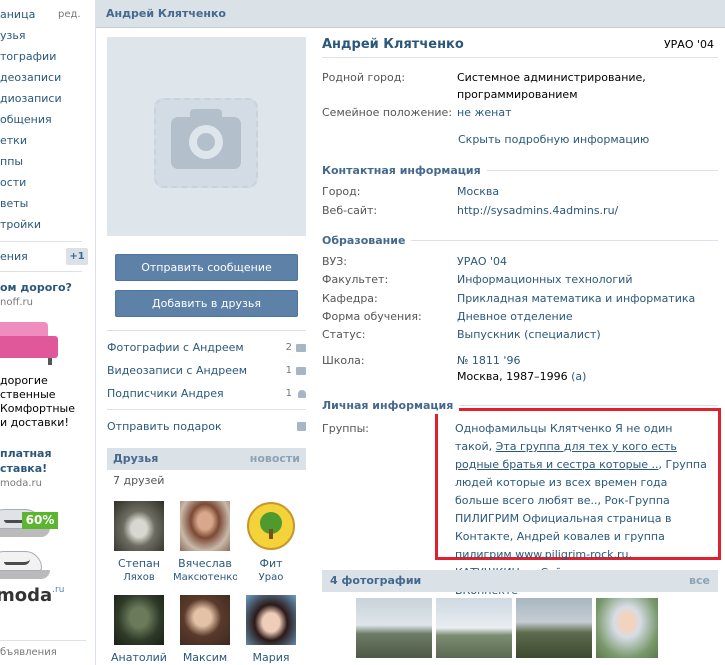 The image size is (725, 665). I want to click on photos-header: 4 фотографии все, so click(520, 581).